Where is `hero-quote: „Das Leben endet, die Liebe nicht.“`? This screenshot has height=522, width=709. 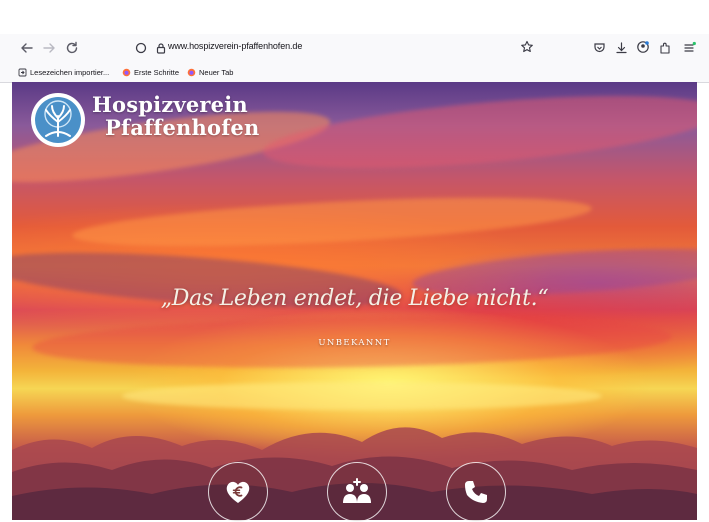
hero-quote: „Das Leben endet, die Liebe nicht.“ is located at coordinates (354, 298).